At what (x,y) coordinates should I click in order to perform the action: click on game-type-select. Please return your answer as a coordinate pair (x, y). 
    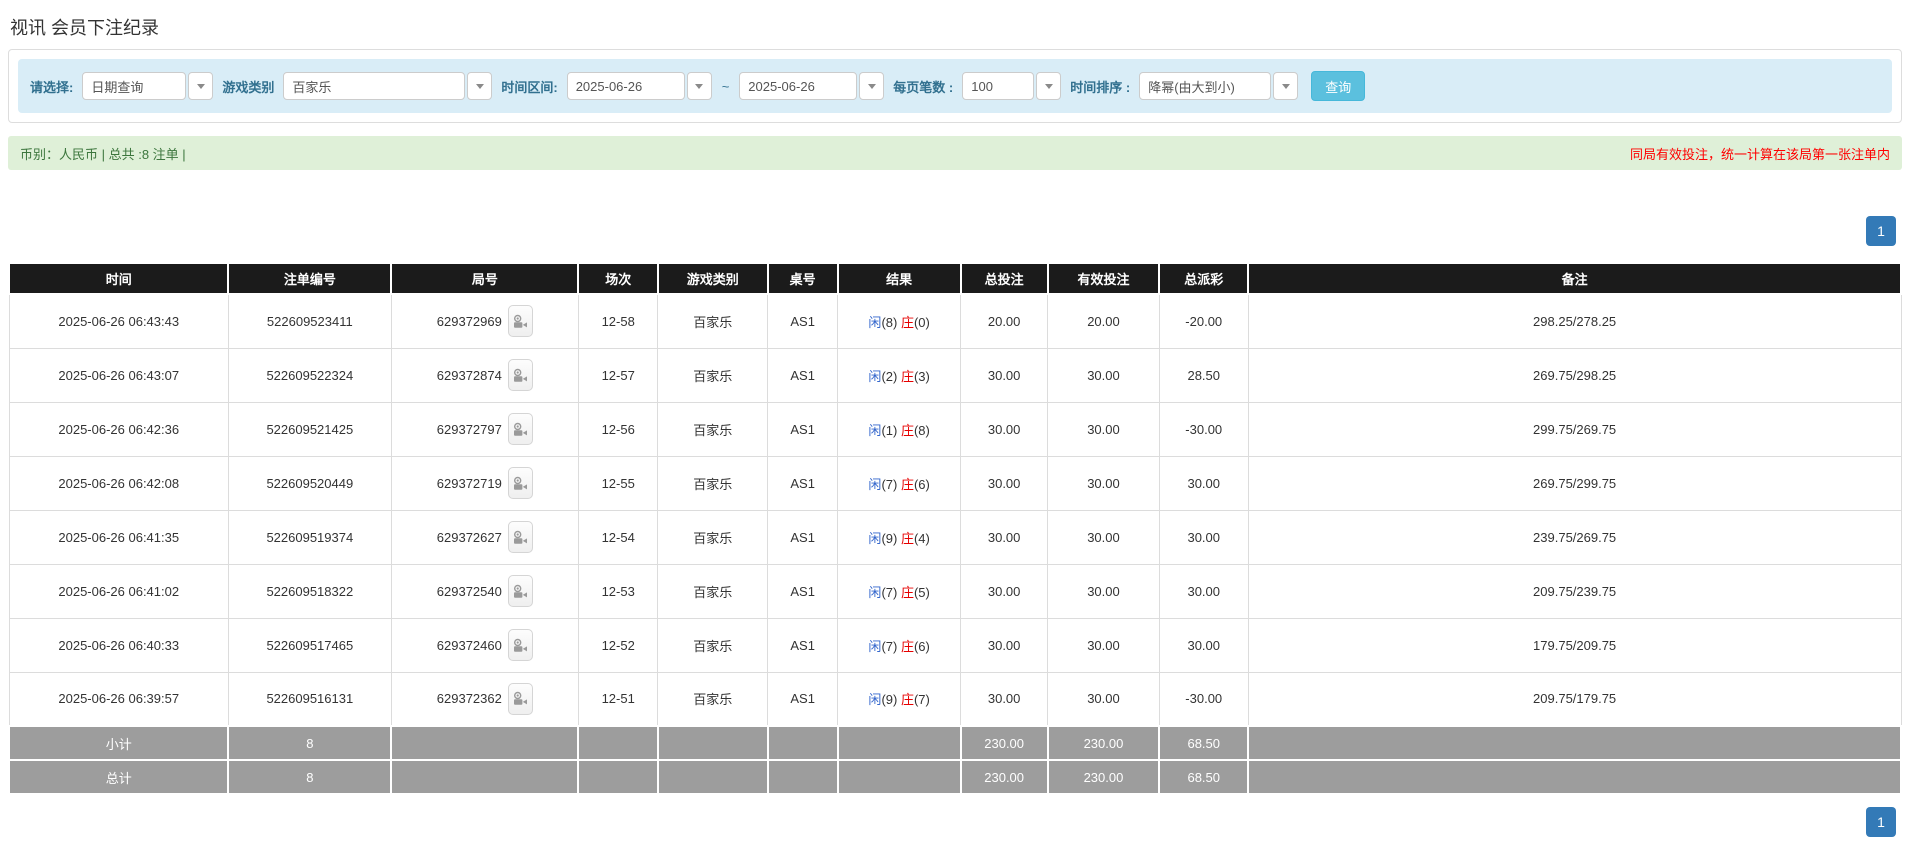
    Looking at the image, I should click on (388, 86).